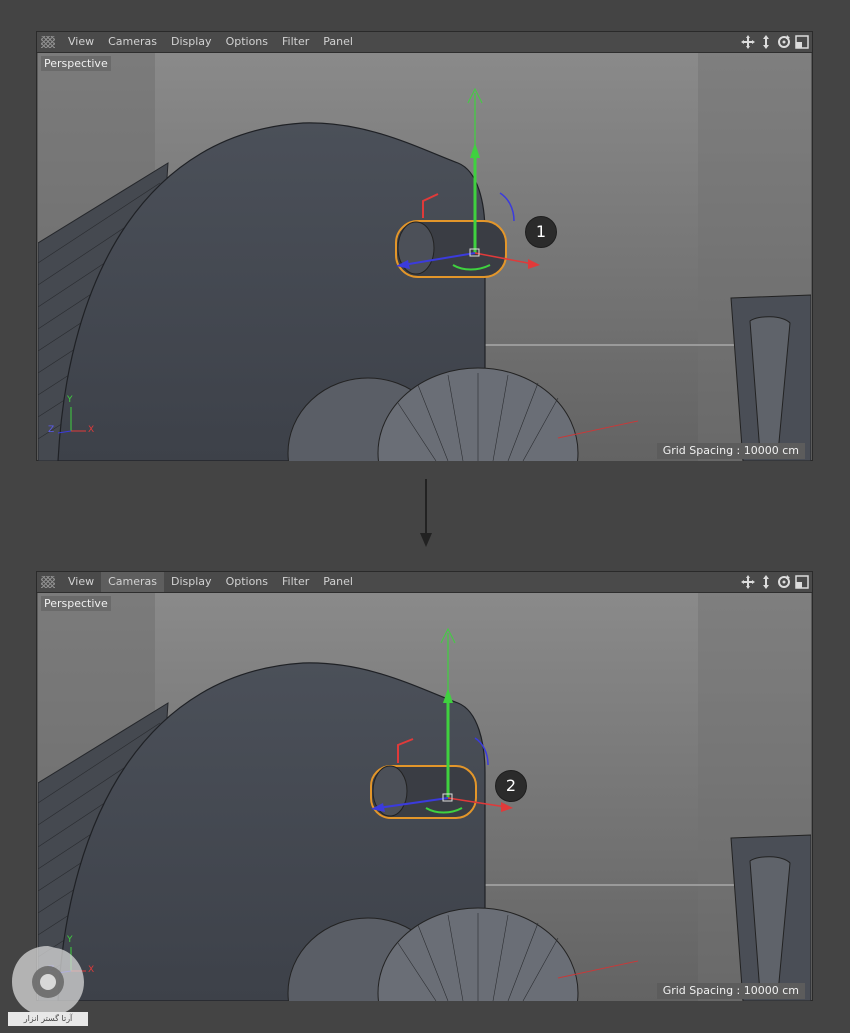  Describe the element at coordinates (51, 430) in the screenshot. I see `axis-z-label: Z` at that location.